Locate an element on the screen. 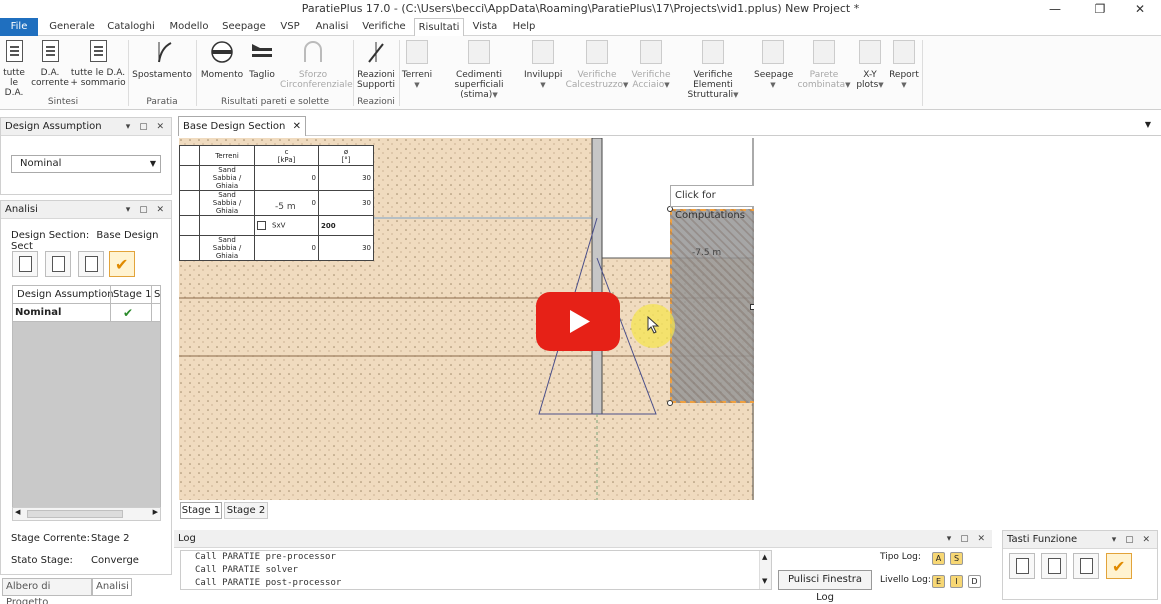  panel-title: Analisi is located at coordinates (21, 209).